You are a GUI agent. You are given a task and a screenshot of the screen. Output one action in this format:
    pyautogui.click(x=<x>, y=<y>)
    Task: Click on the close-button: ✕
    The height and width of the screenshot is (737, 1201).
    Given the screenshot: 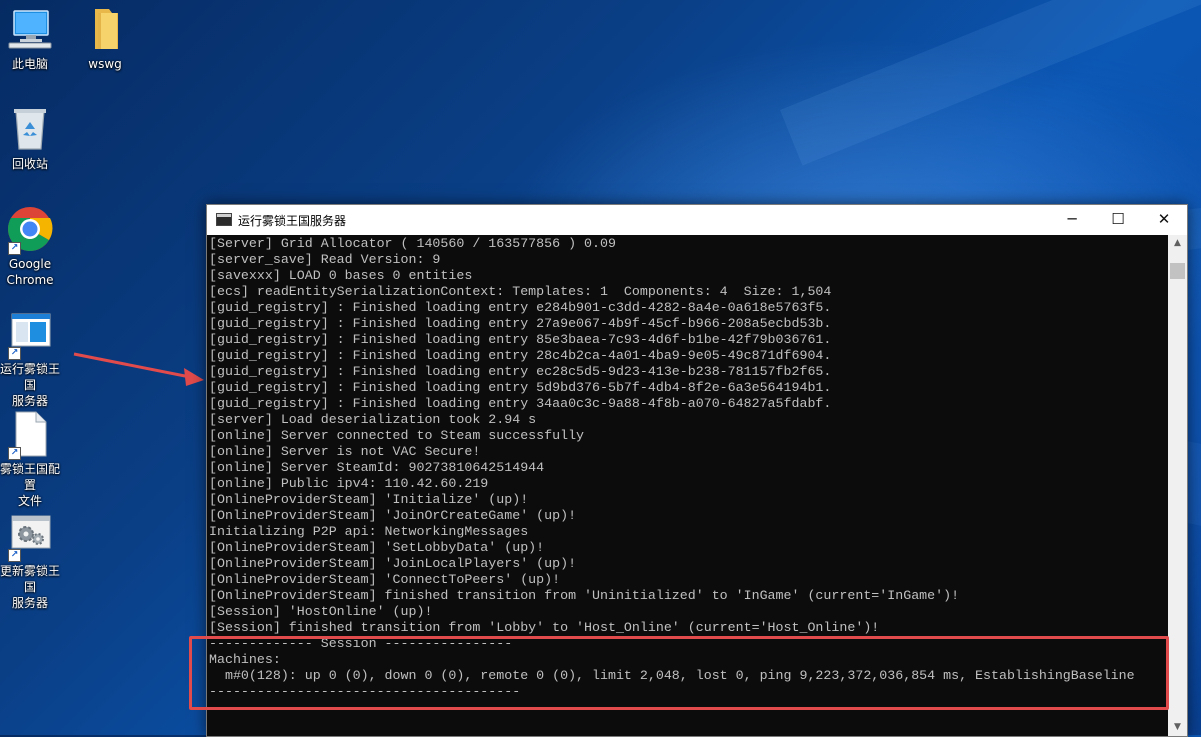 What is the action you would take?
    pyautogui.click(x=1164, y=219)
    